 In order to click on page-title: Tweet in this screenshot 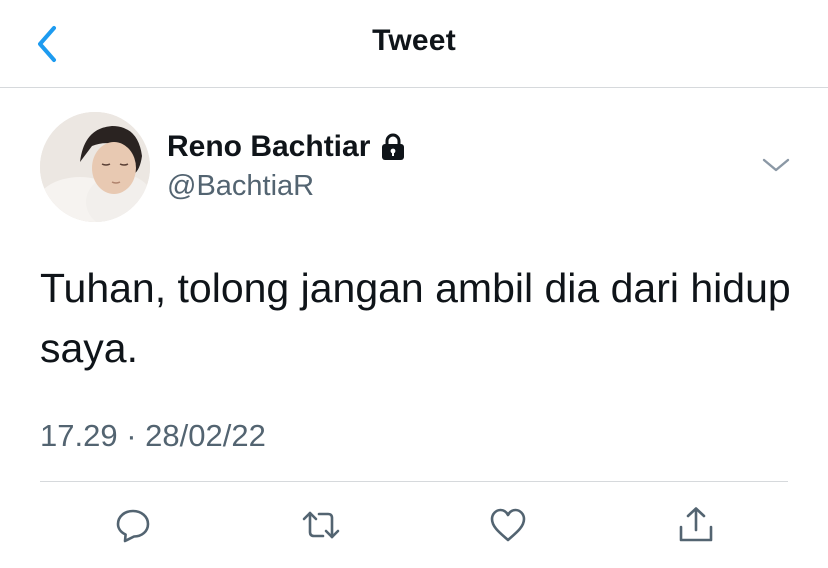, I will do `click(414, 40)`.